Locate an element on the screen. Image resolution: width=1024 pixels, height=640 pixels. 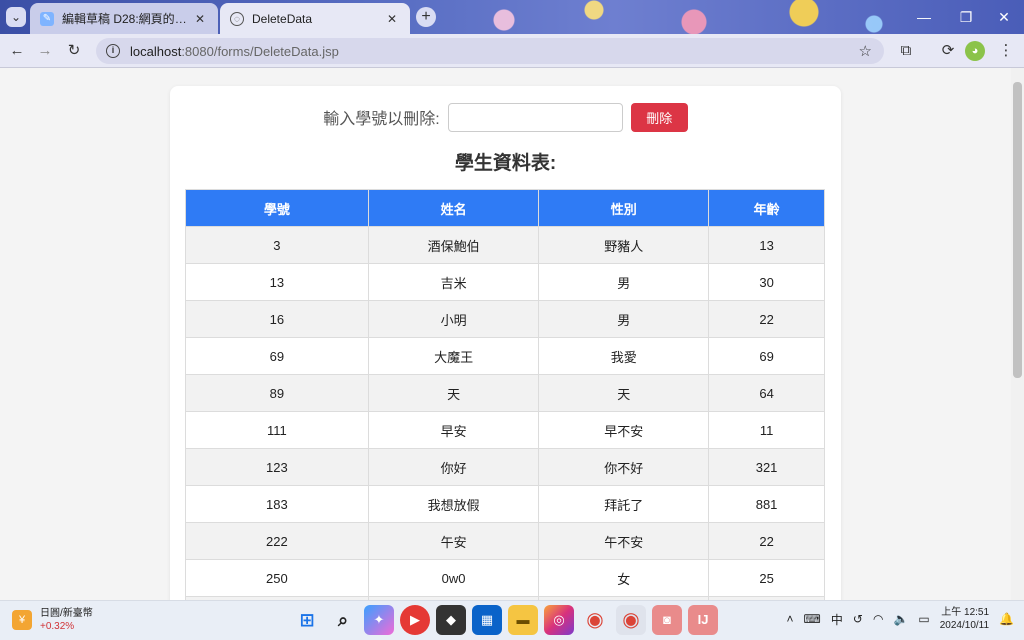
table-row: 16 小明男 22 is located at coordinates (505, 319).